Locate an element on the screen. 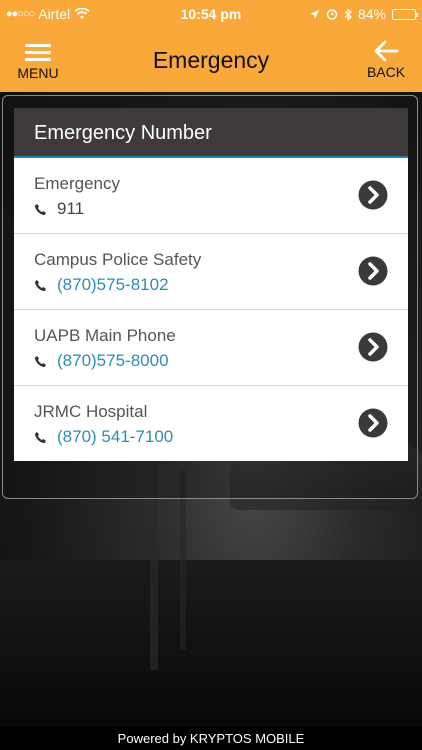  contact-phone: (870)575-8102 is located at coordinates (101, 285).